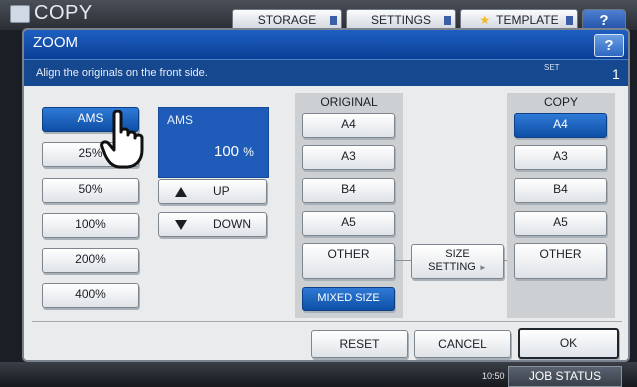 This screenshot has height=387, width=637. I want to click on zoom-up-button: UP, so click(212, 191).